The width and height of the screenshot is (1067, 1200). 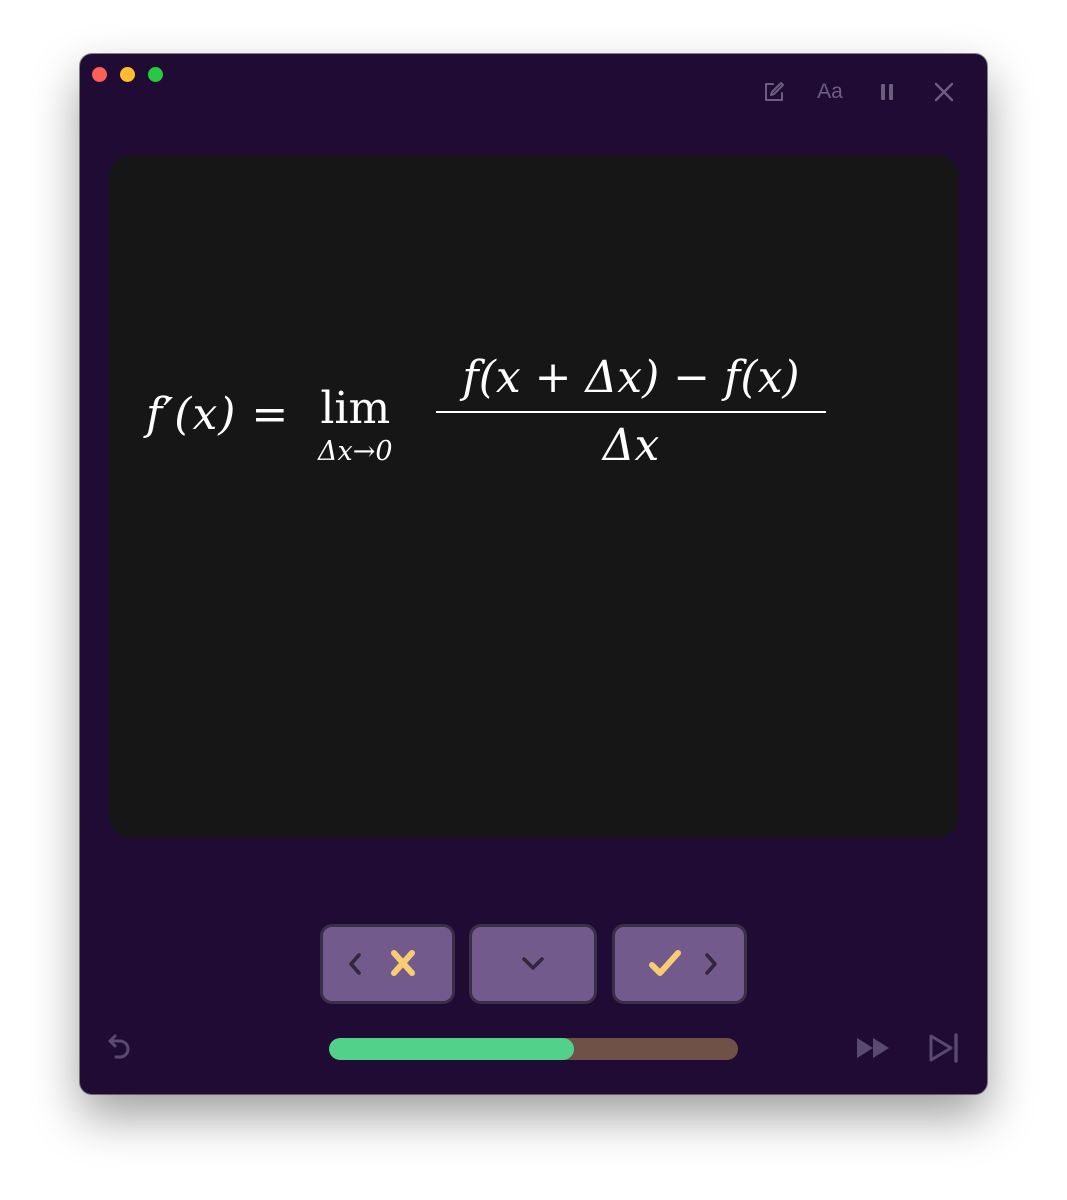 I want to click on fraction-denominator: Δx, so click(x=631, y=445).